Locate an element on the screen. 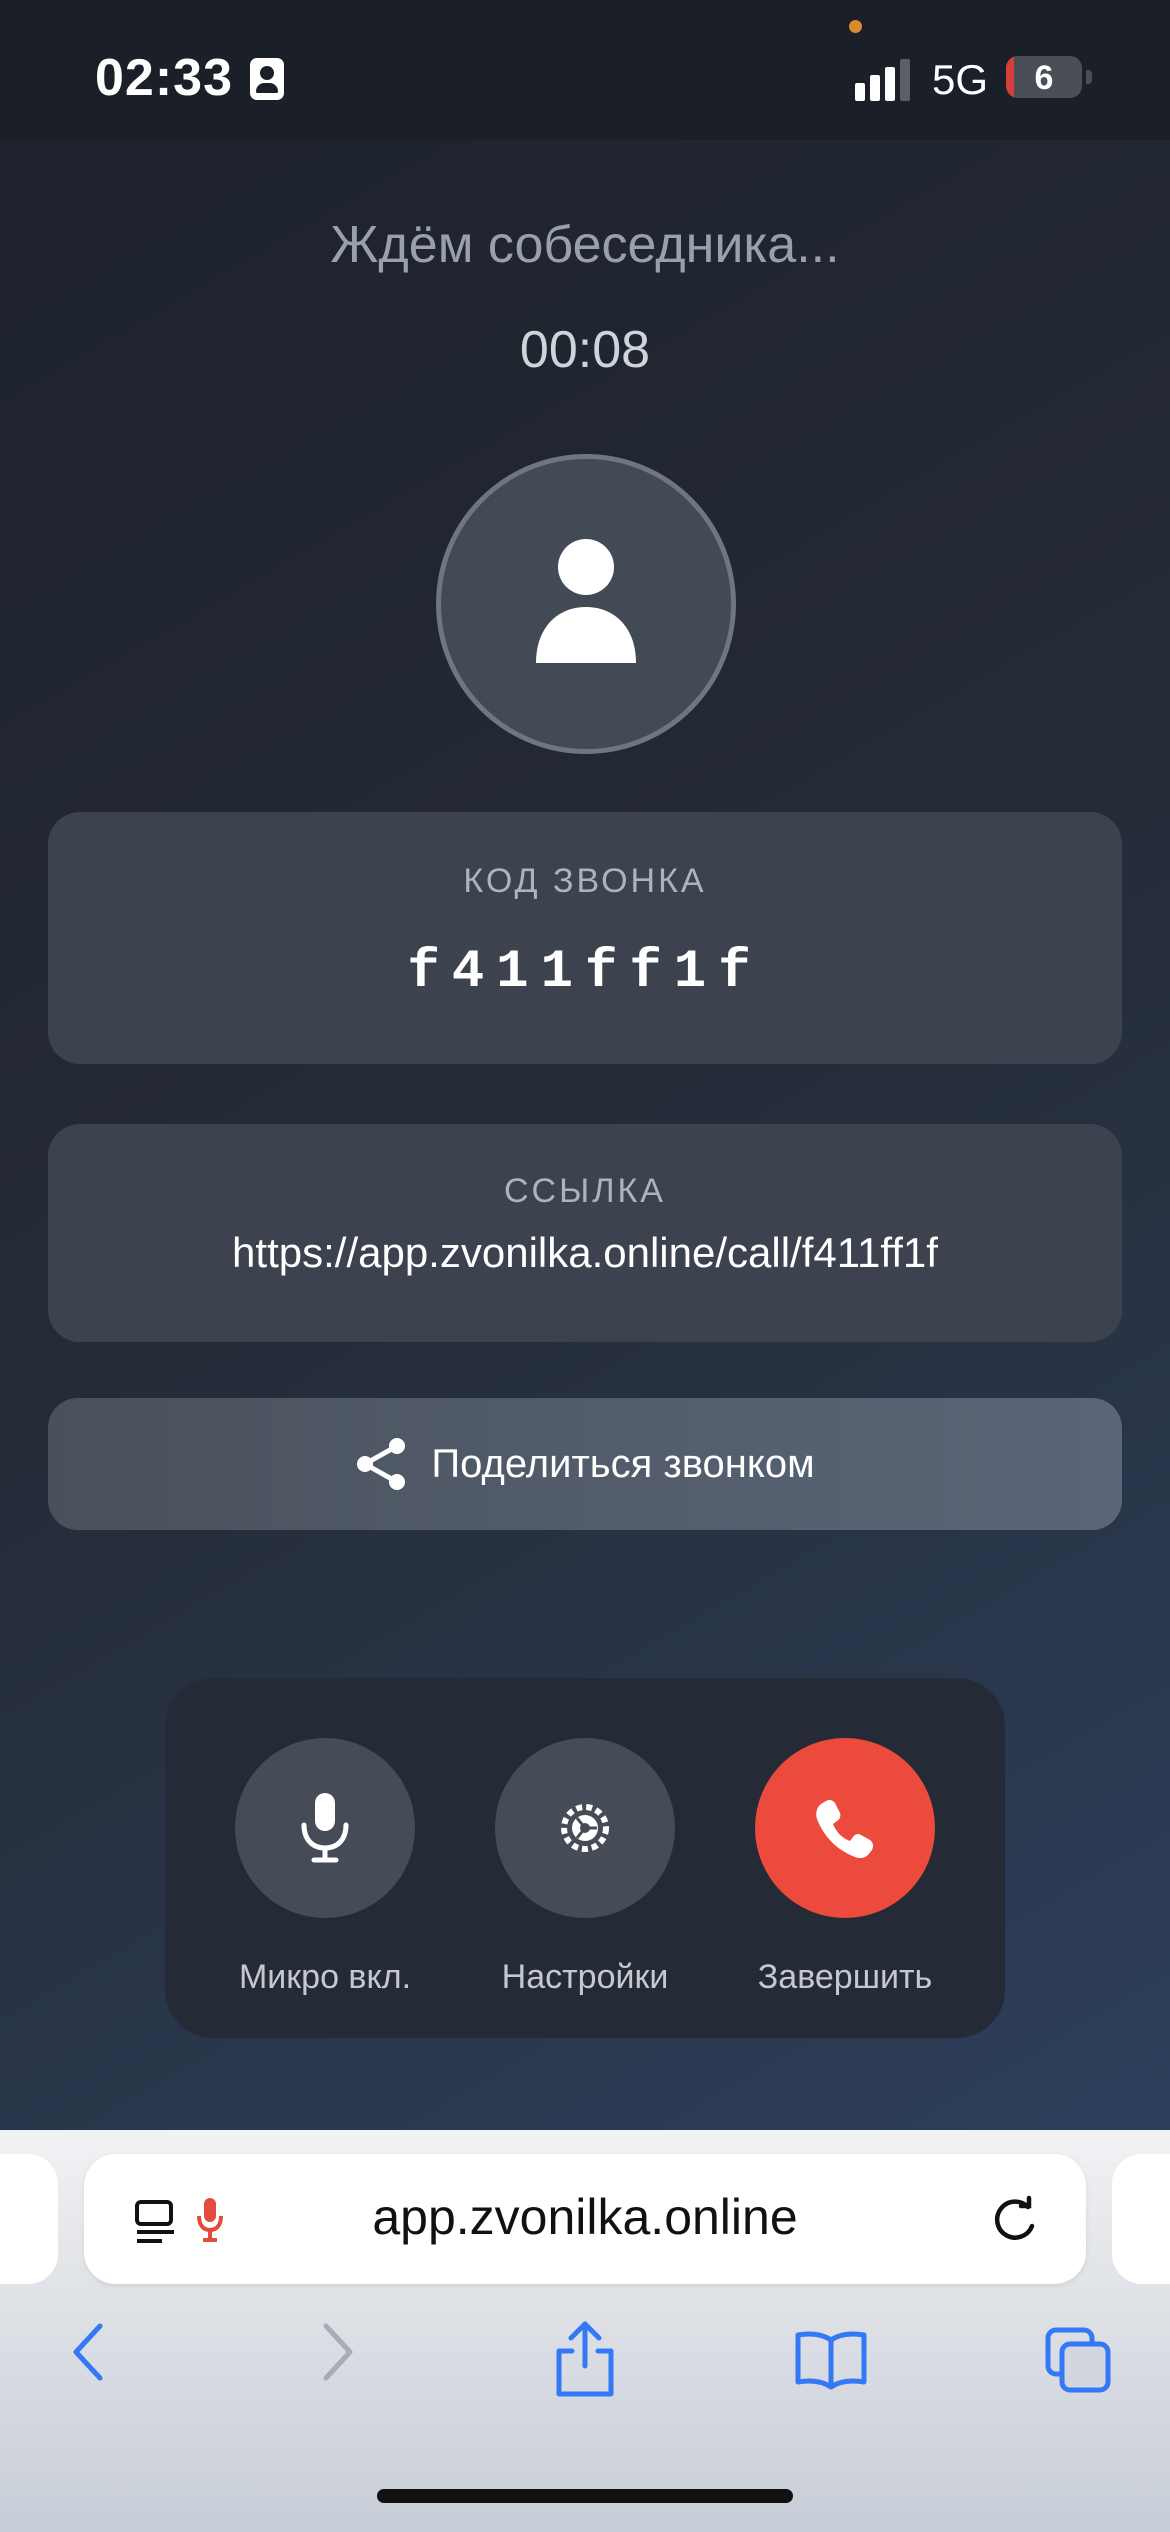  mic-label: Микро вкл. is located at coordinates (325, 1977).